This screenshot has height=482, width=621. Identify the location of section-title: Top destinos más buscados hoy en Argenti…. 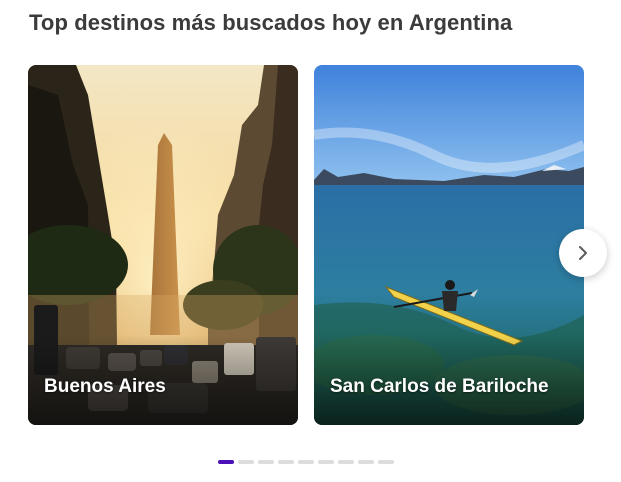
(271, 22).